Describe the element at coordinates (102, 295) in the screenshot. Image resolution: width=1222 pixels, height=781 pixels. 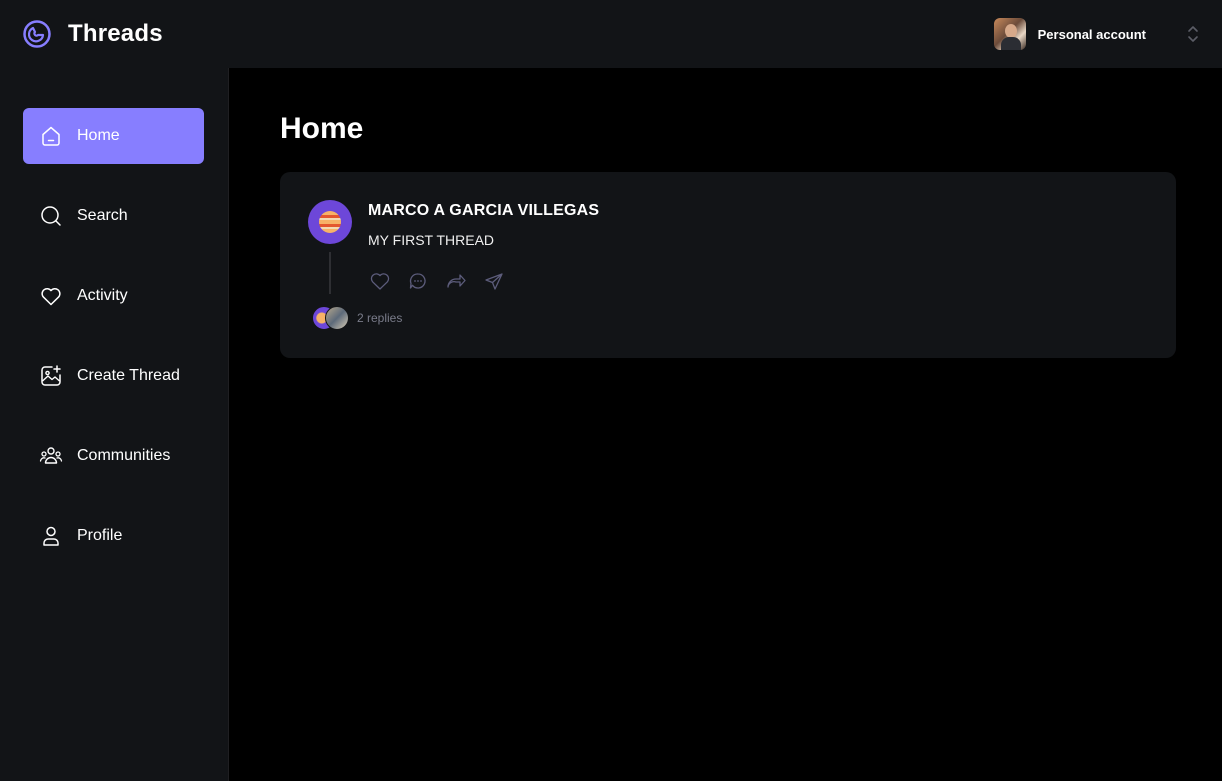
I see `sidebar-item-label: Activity` at that location.